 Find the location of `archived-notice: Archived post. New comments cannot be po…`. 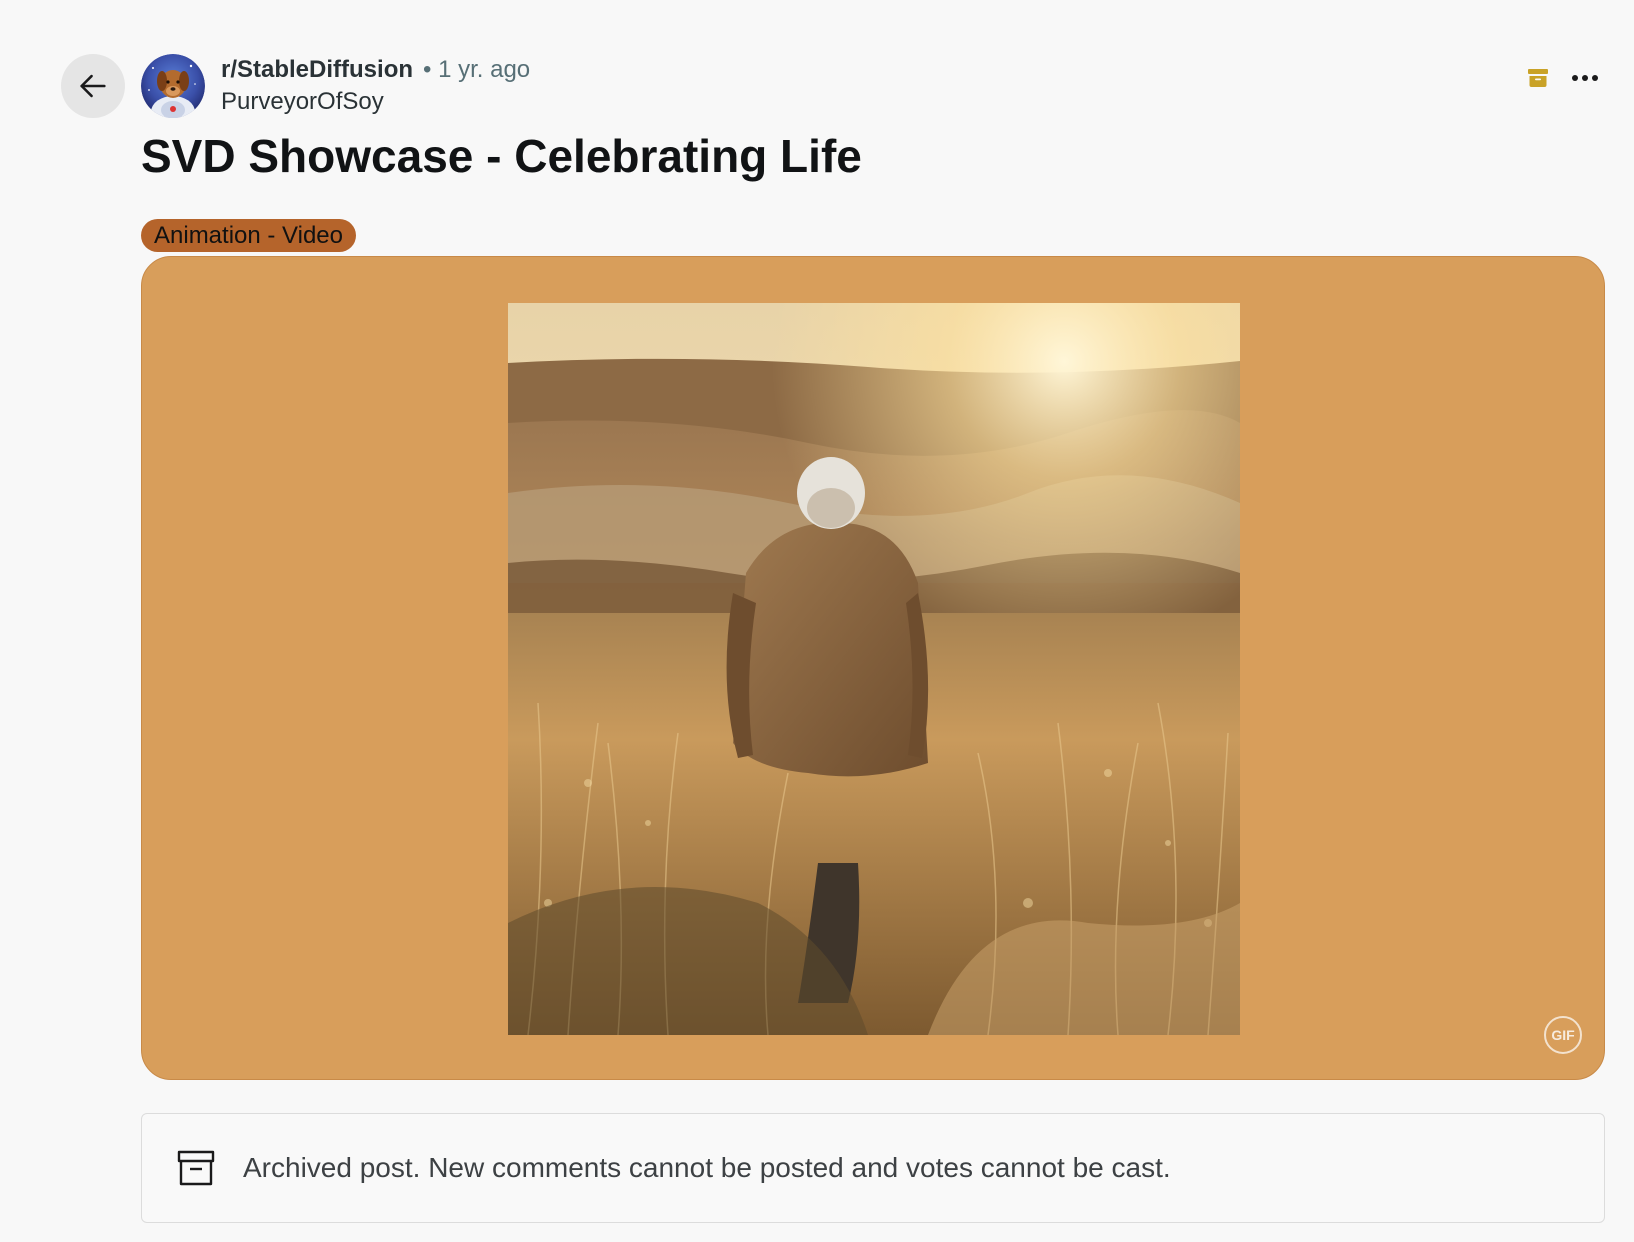

archived-notice: Archived post. New comments cannot be po… is located at coordinates (873, 1168).